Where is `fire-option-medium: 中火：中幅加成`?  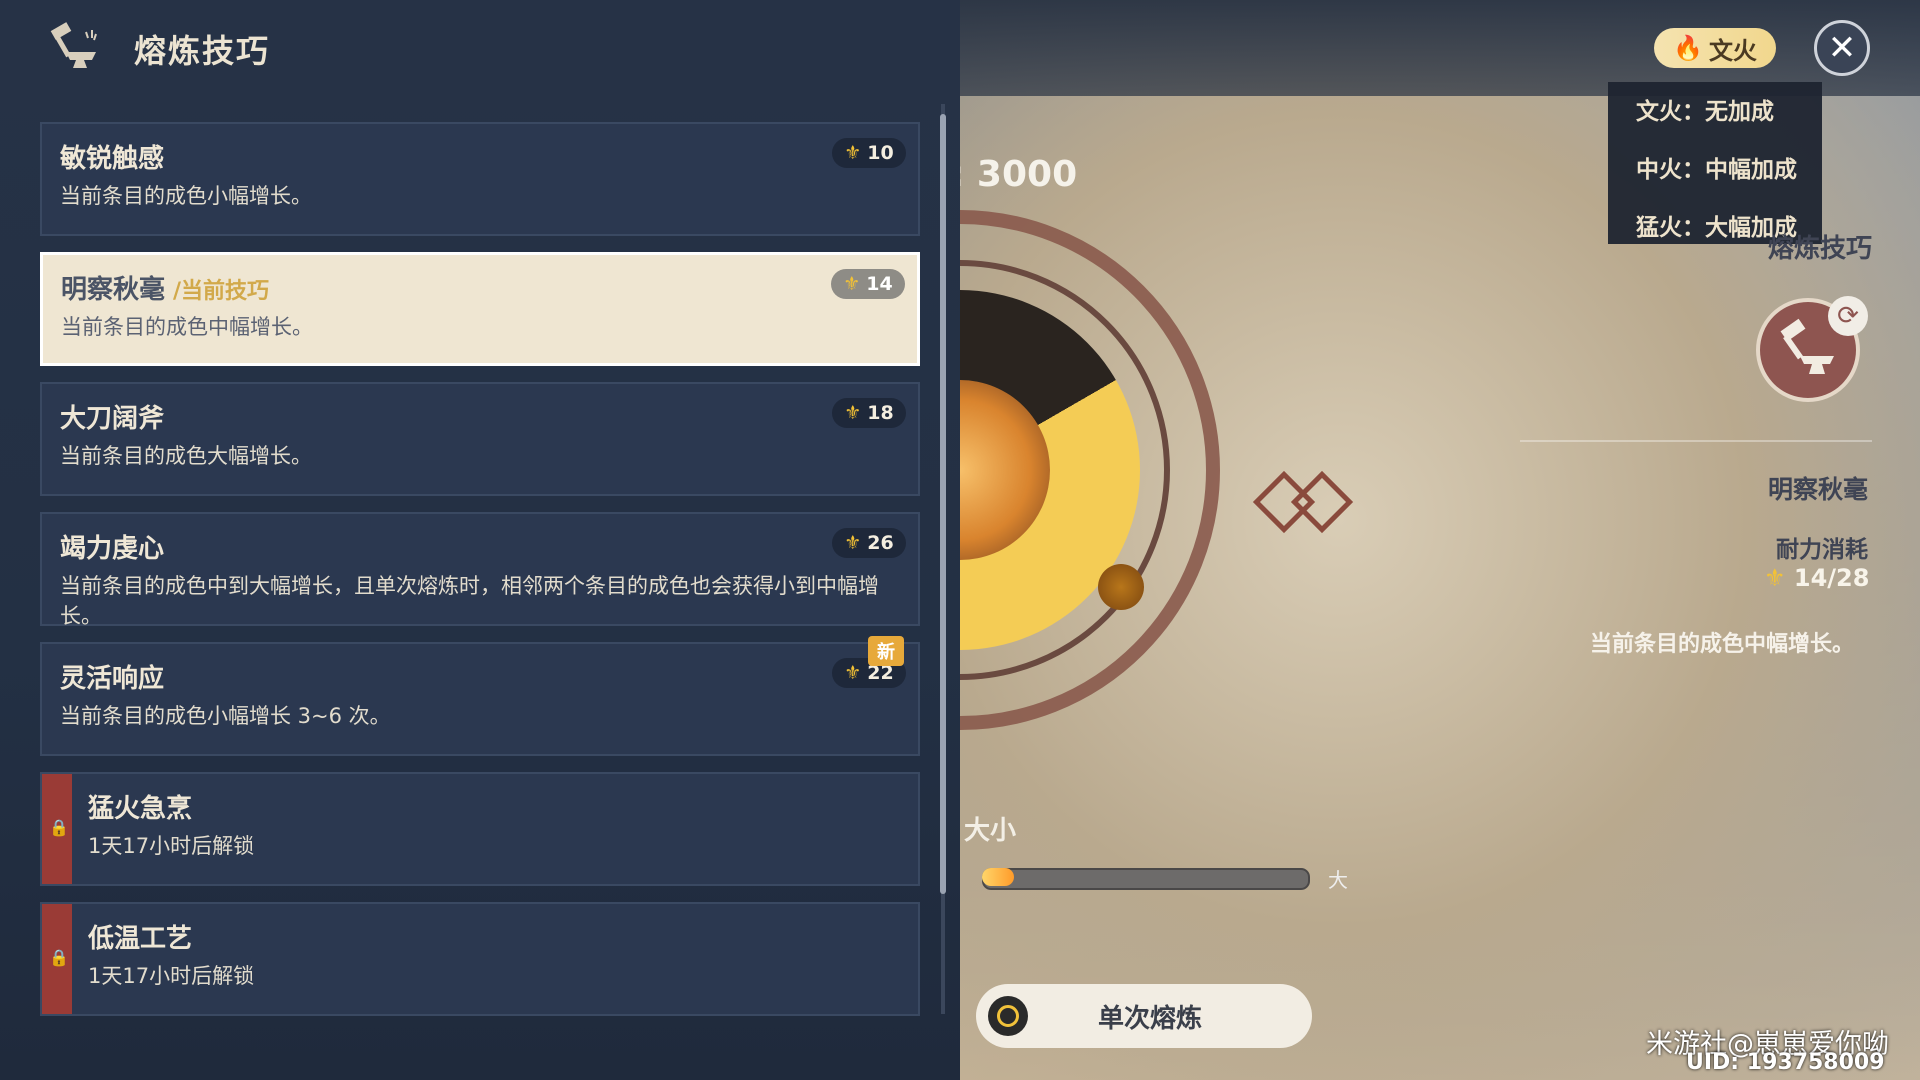
fire-option-medium: 中火：中幅加成 is located at coordinates (1716, 167).